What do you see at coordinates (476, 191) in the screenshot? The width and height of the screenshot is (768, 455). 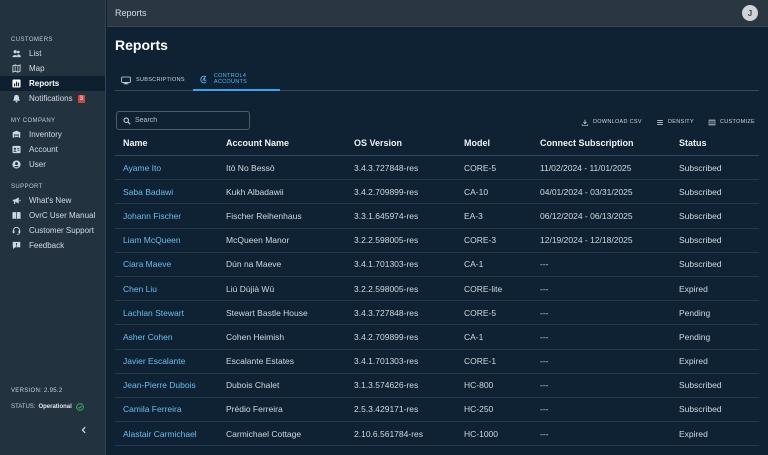 I see `cell-model: CA-10` at bounding box center [476, 191].